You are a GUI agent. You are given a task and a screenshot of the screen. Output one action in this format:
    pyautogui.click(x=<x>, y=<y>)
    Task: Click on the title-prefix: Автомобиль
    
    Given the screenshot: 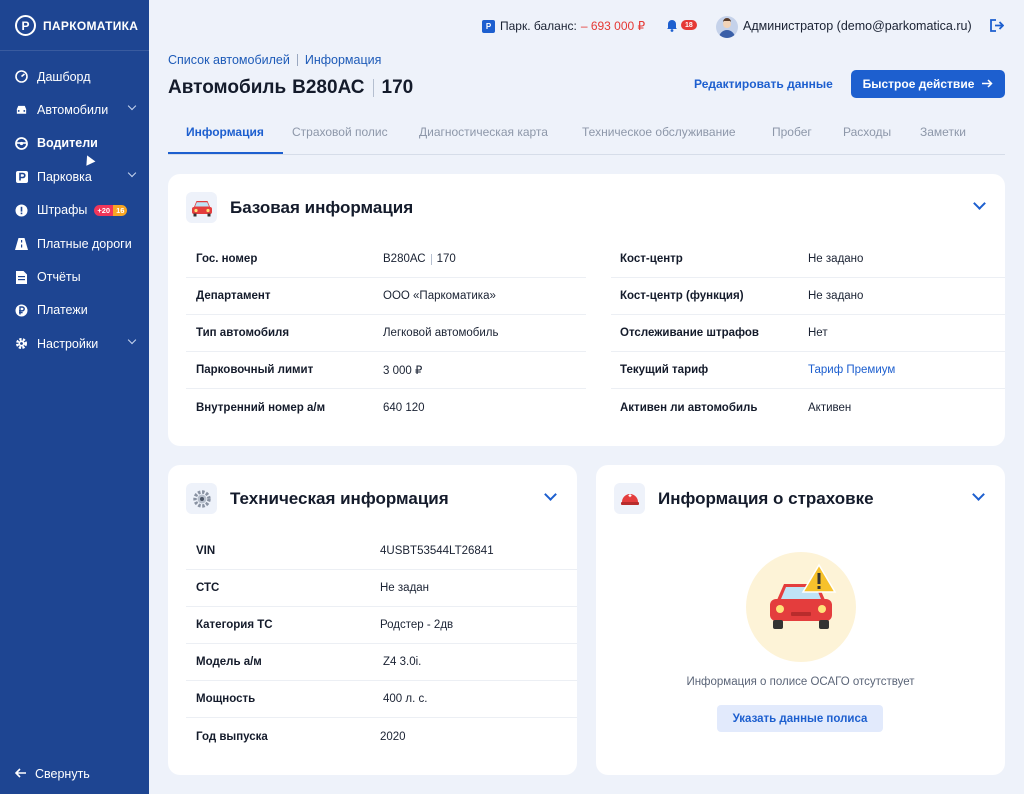 What is the action you would take?
    pyautogui.click(x=227, y=87)
    